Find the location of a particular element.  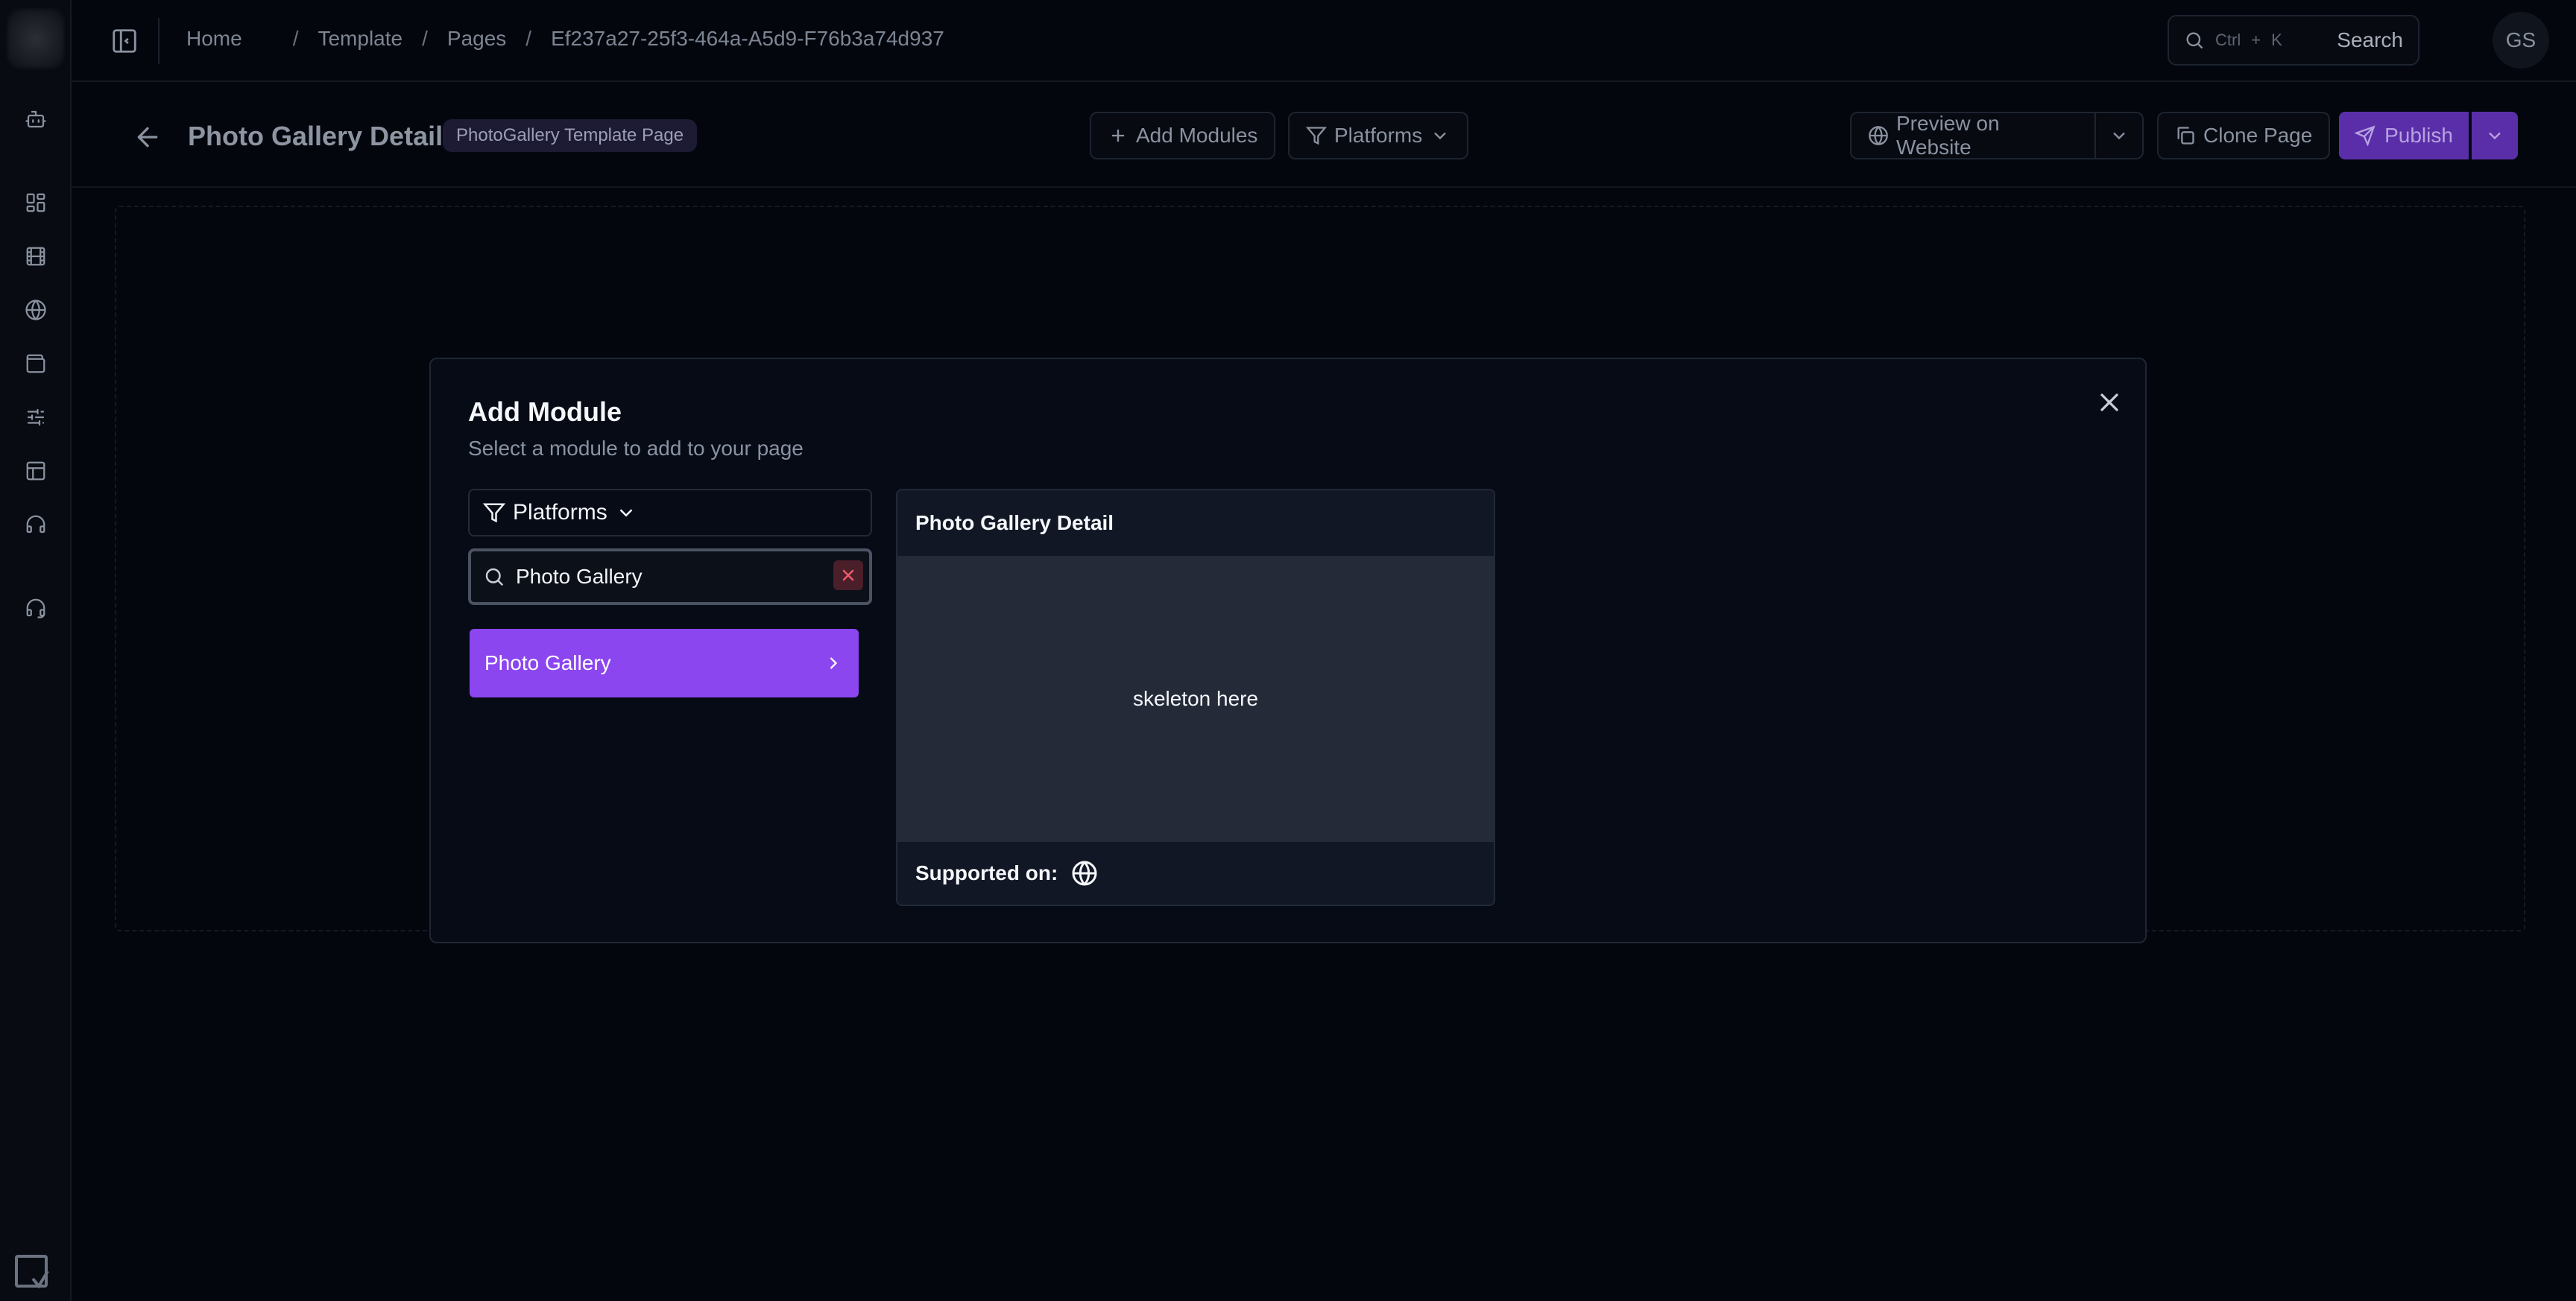

chevron-right-icon is located at coordinates (834, 663).